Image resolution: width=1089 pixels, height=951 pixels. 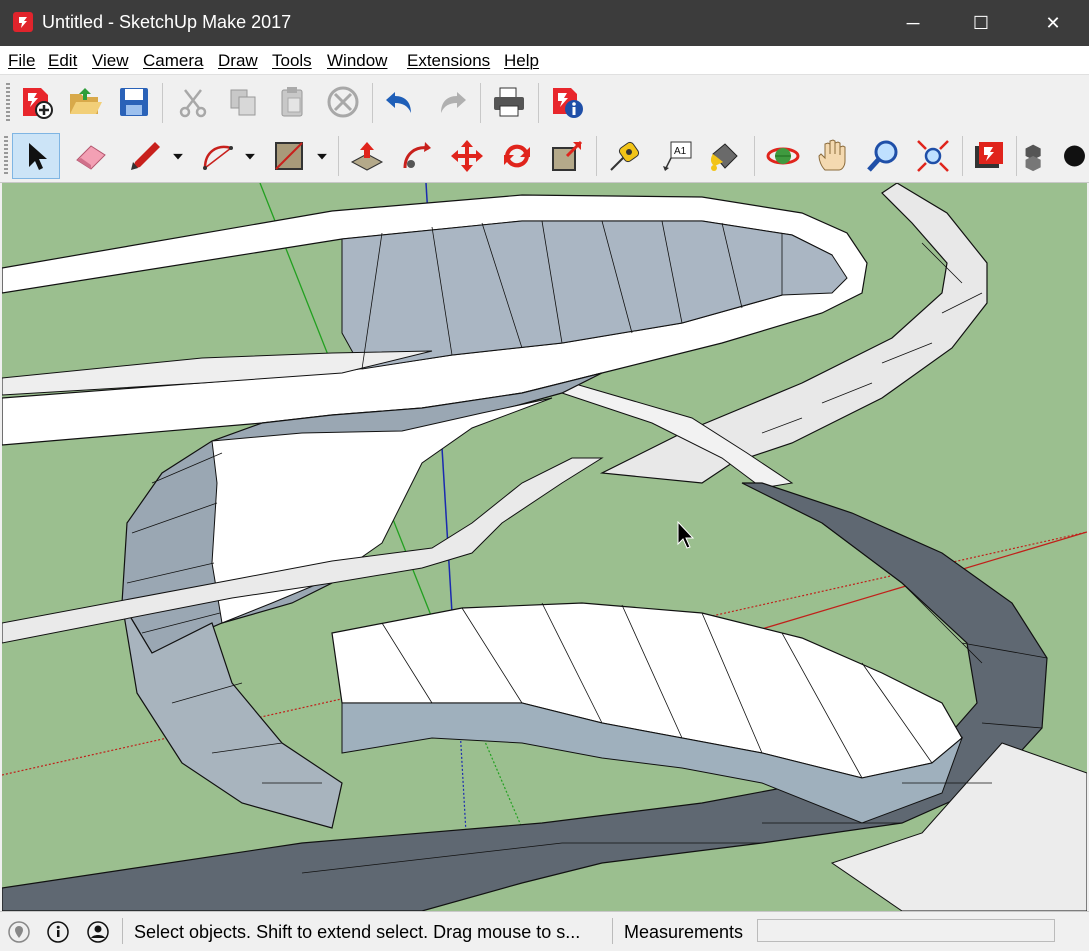 I want to click on push-pull-icon, so click(x=367, y=156).